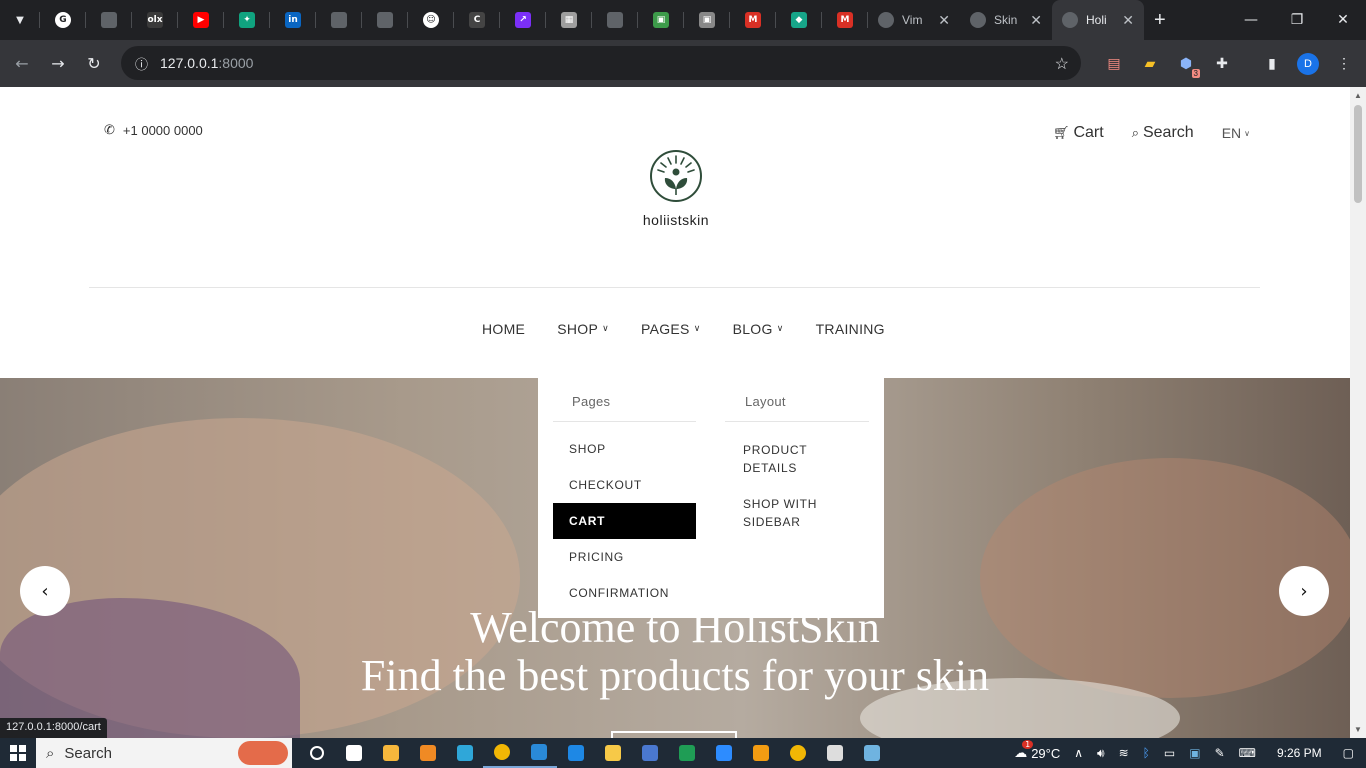  I want to click on reading-list-icon: ▤, so click(1114, 64).